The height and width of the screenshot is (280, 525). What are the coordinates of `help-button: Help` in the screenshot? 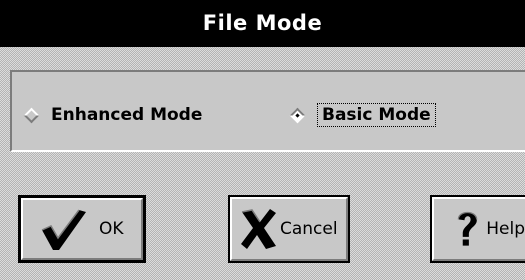 It's located at (477, 229).